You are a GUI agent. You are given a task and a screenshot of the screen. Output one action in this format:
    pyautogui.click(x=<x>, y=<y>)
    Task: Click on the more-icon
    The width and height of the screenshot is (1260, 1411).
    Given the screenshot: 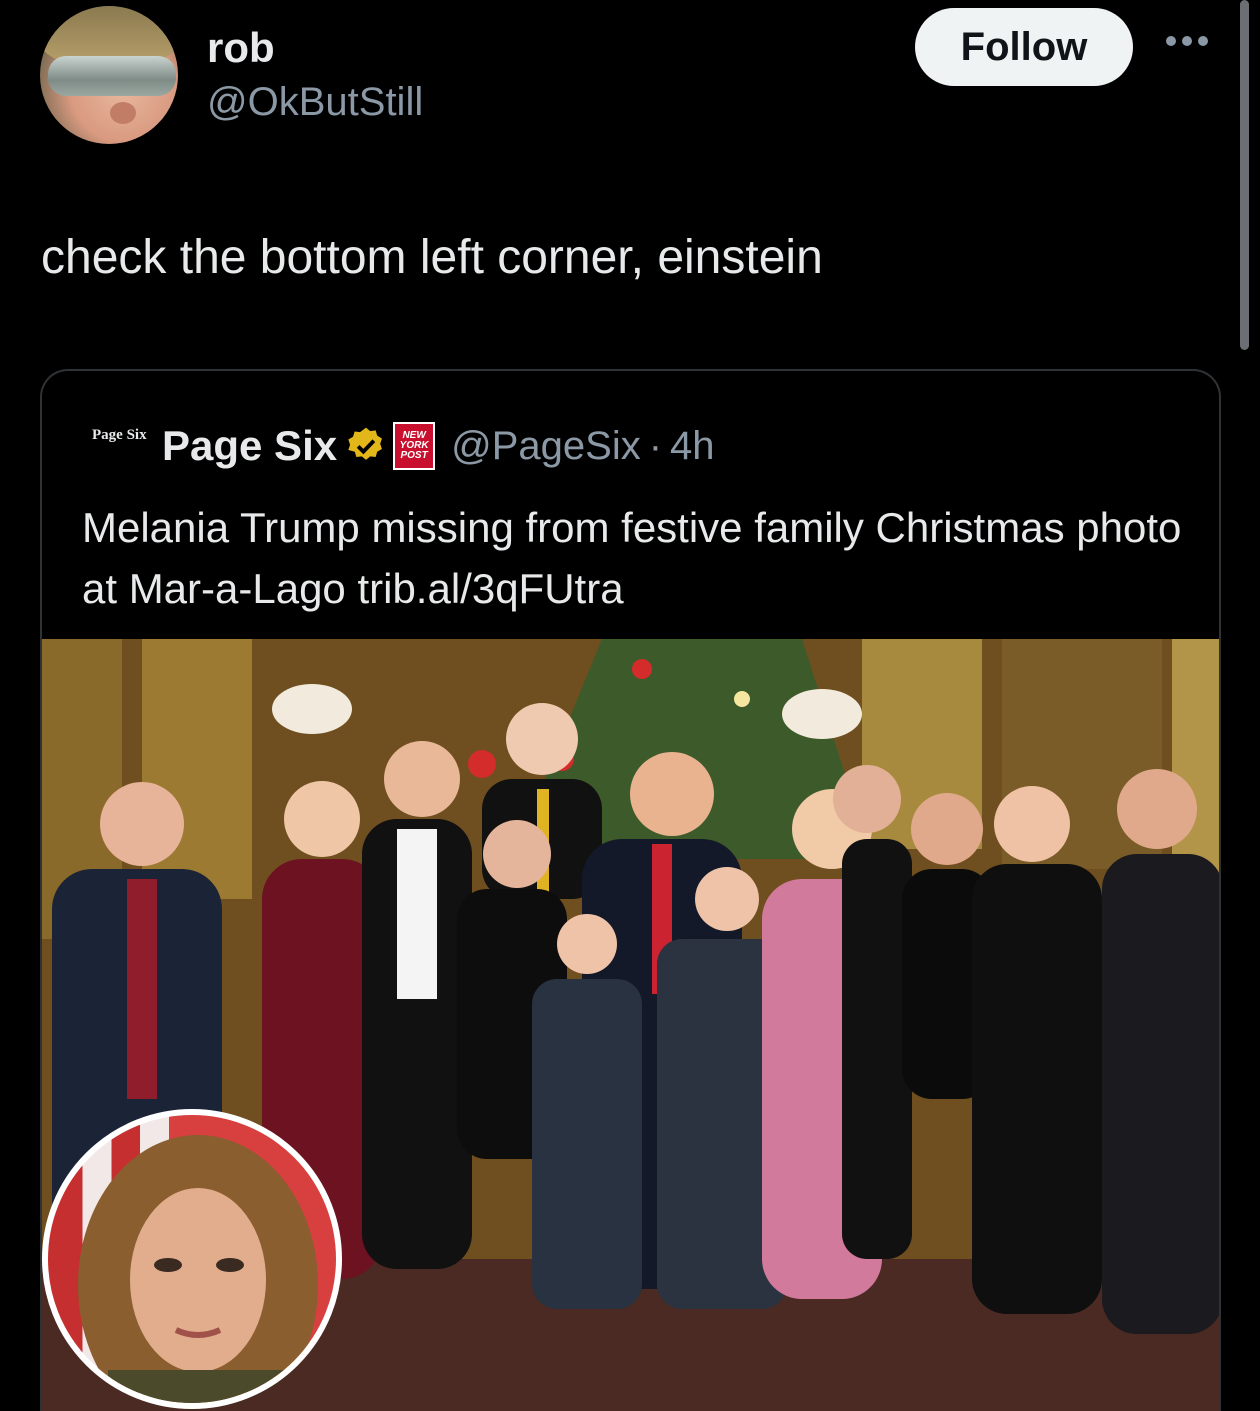 What is the action you would take?
    pyautogui.click(x=1191, y=46)
    